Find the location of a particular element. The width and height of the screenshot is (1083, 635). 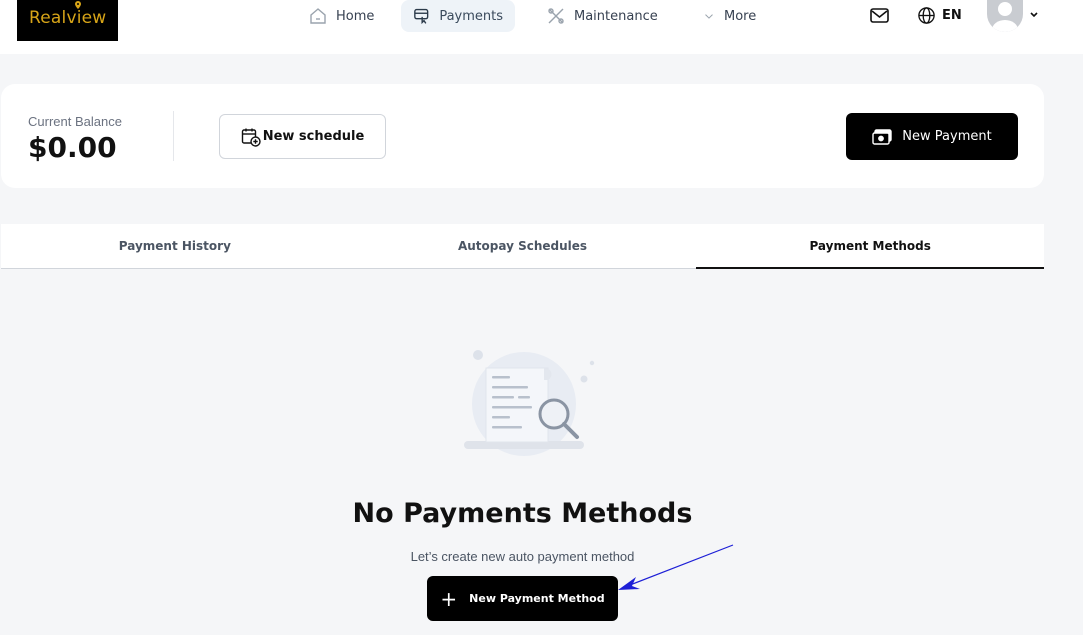

new-payment-label: New Payment is located at coordinates (947, 136).